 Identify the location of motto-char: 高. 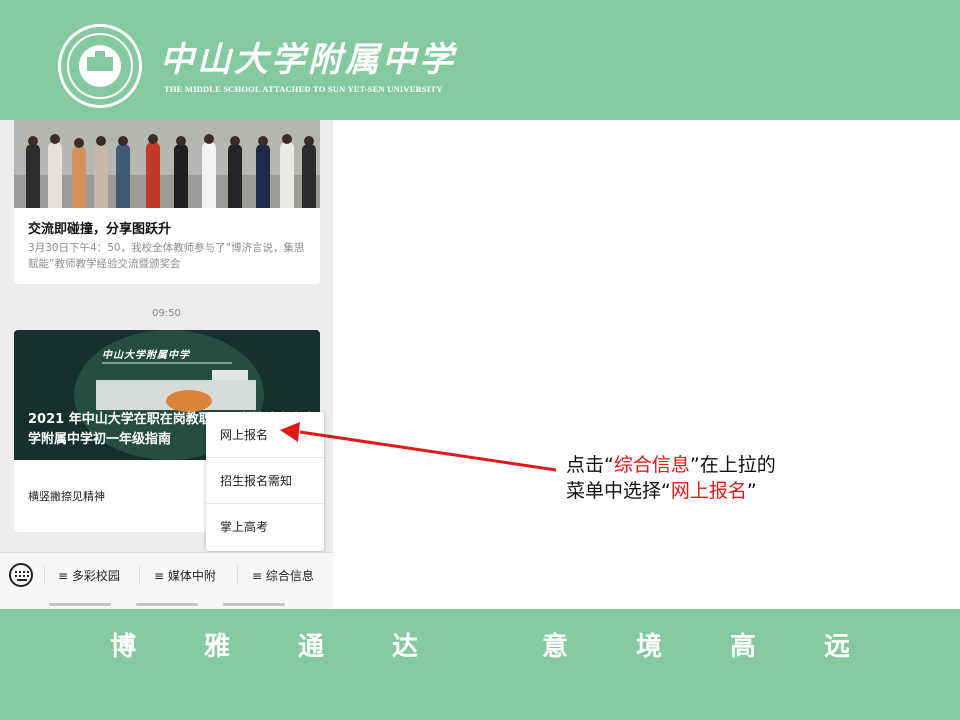
(743, 647).